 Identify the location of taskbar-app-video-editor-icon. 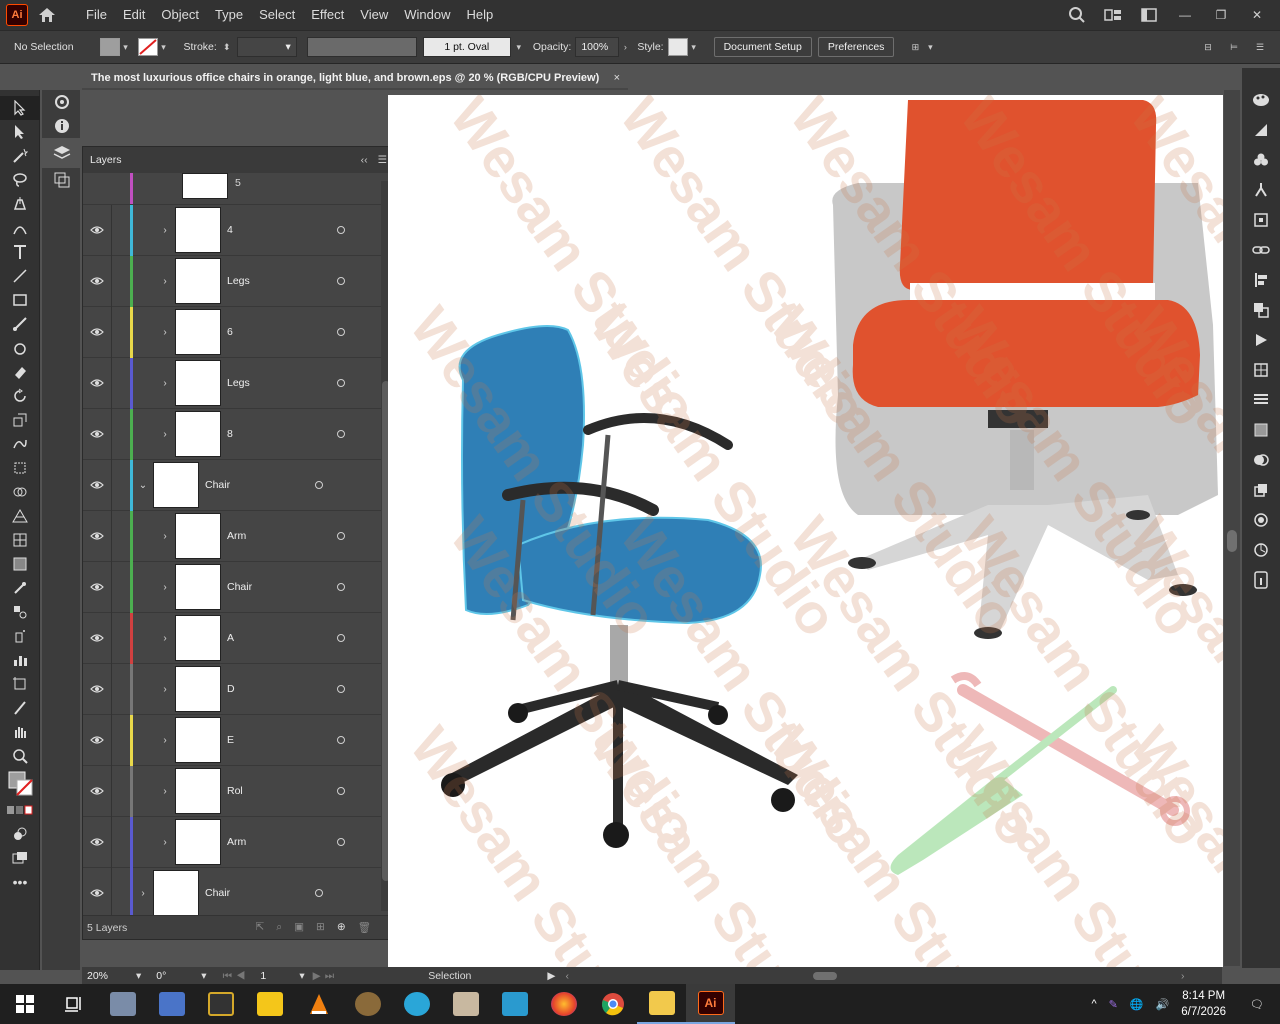
(514, 1004).